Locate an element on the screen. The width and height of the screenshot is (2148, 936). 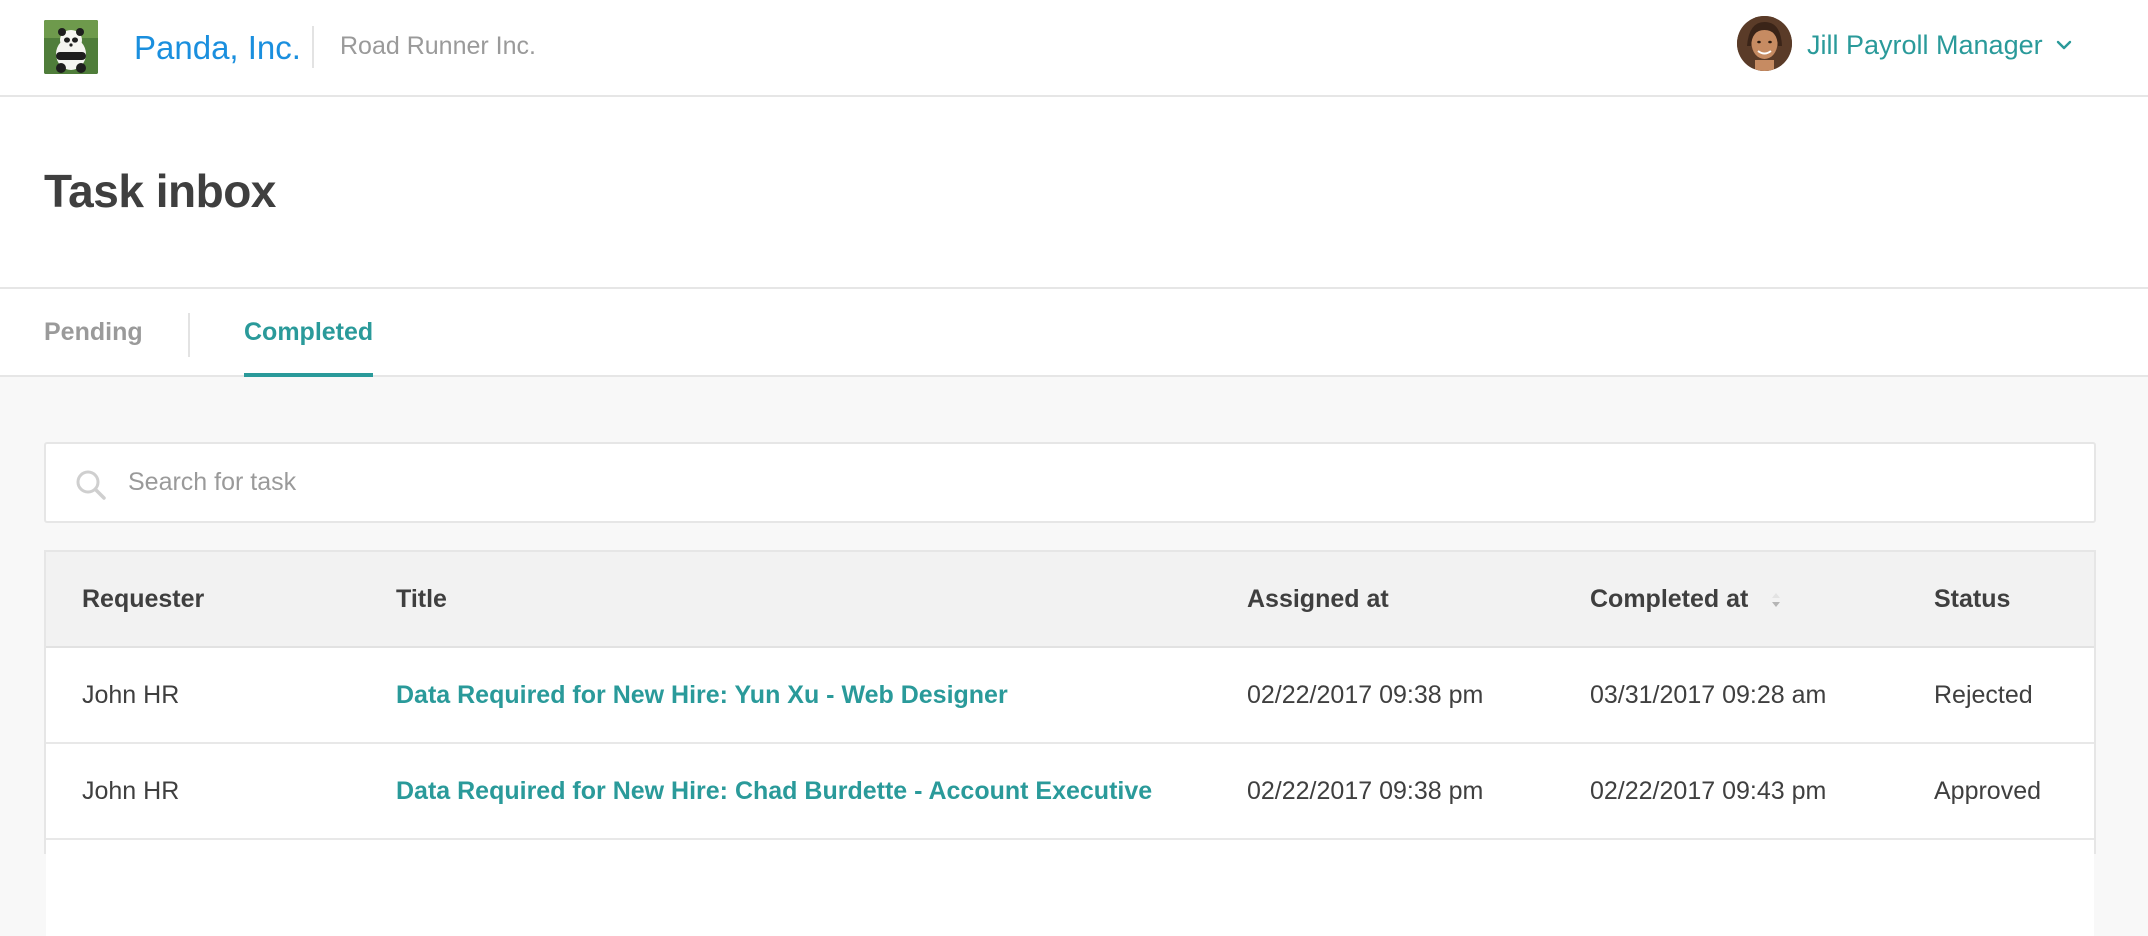
column-header-status: Status is located at coordinates (1972, 599).